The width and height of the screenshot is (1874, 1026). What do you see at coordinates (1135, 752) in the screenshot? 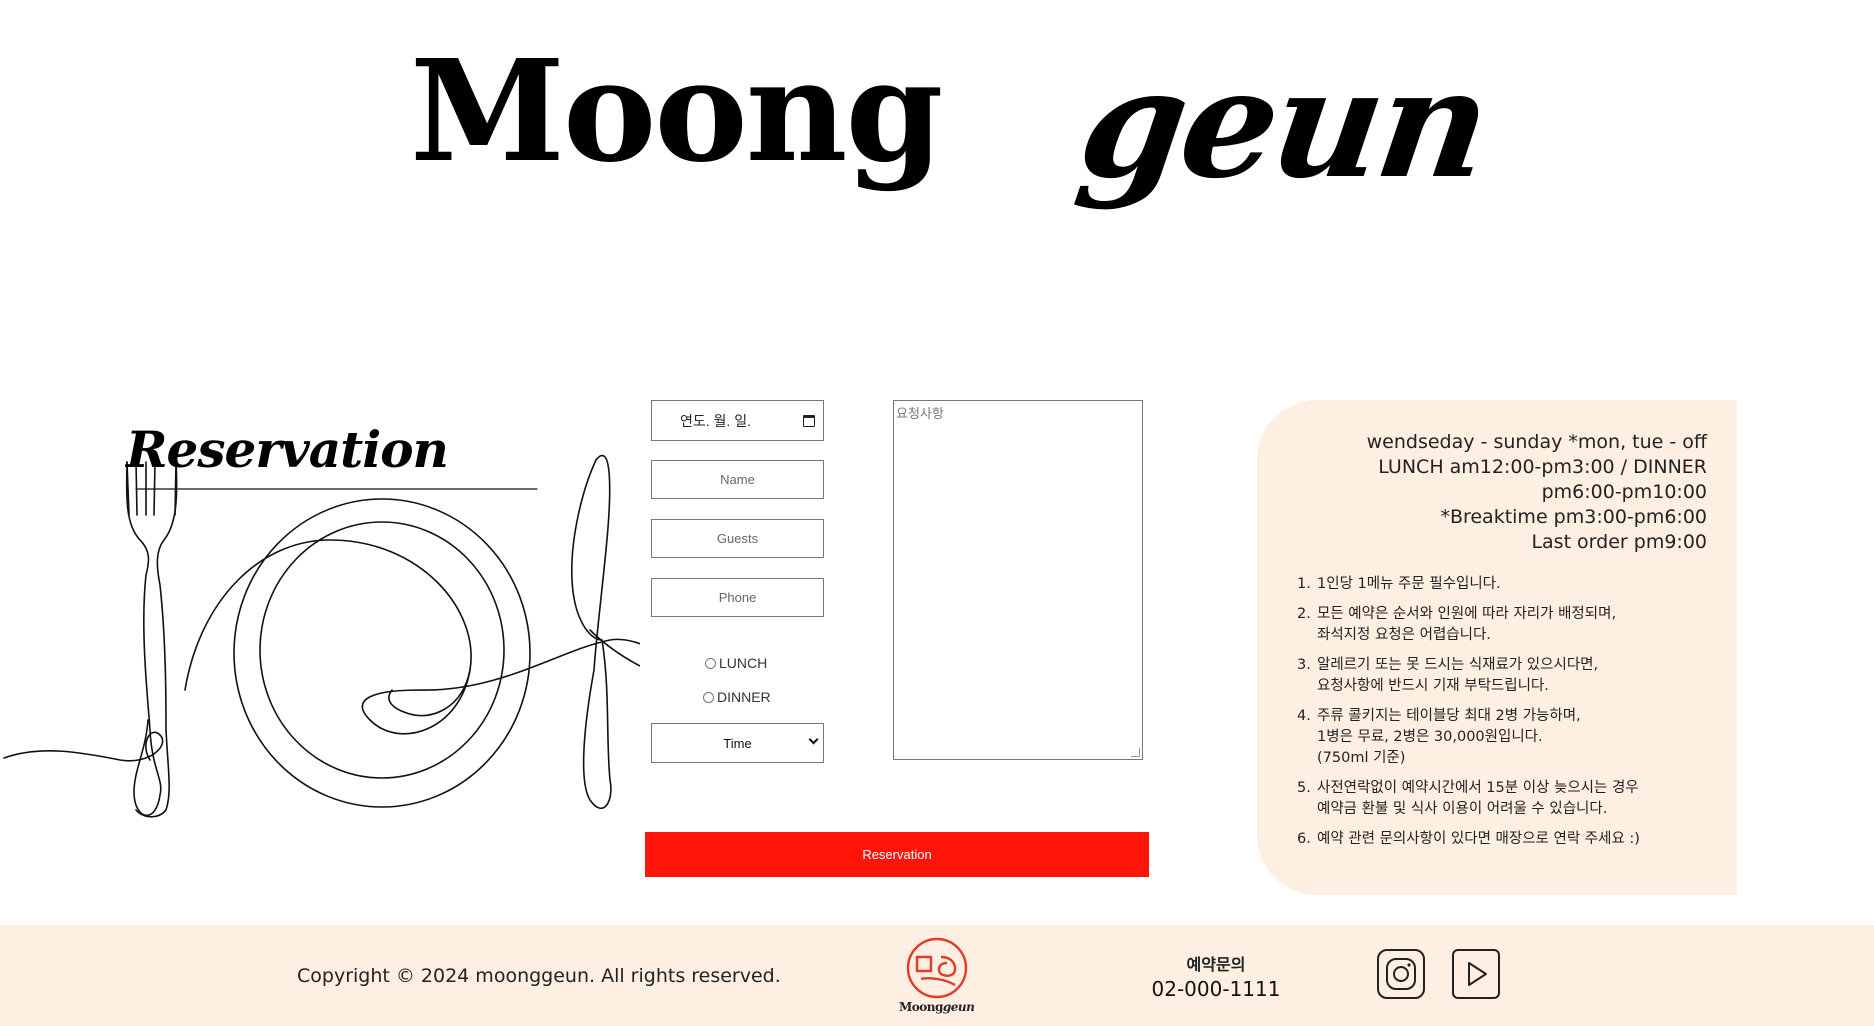
I see `resize-grip-icon` at bounding box center [1135, 752].